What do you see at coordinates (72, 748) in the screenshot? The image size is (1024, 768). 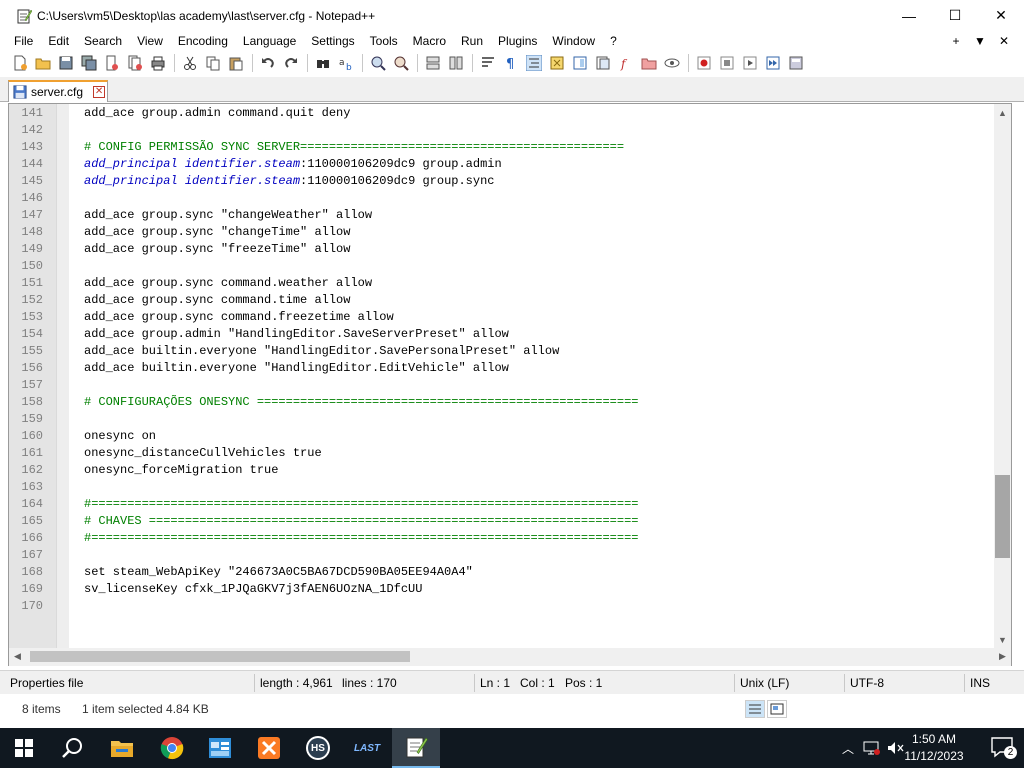 I see `search-button` at bounding box center [72, 748].